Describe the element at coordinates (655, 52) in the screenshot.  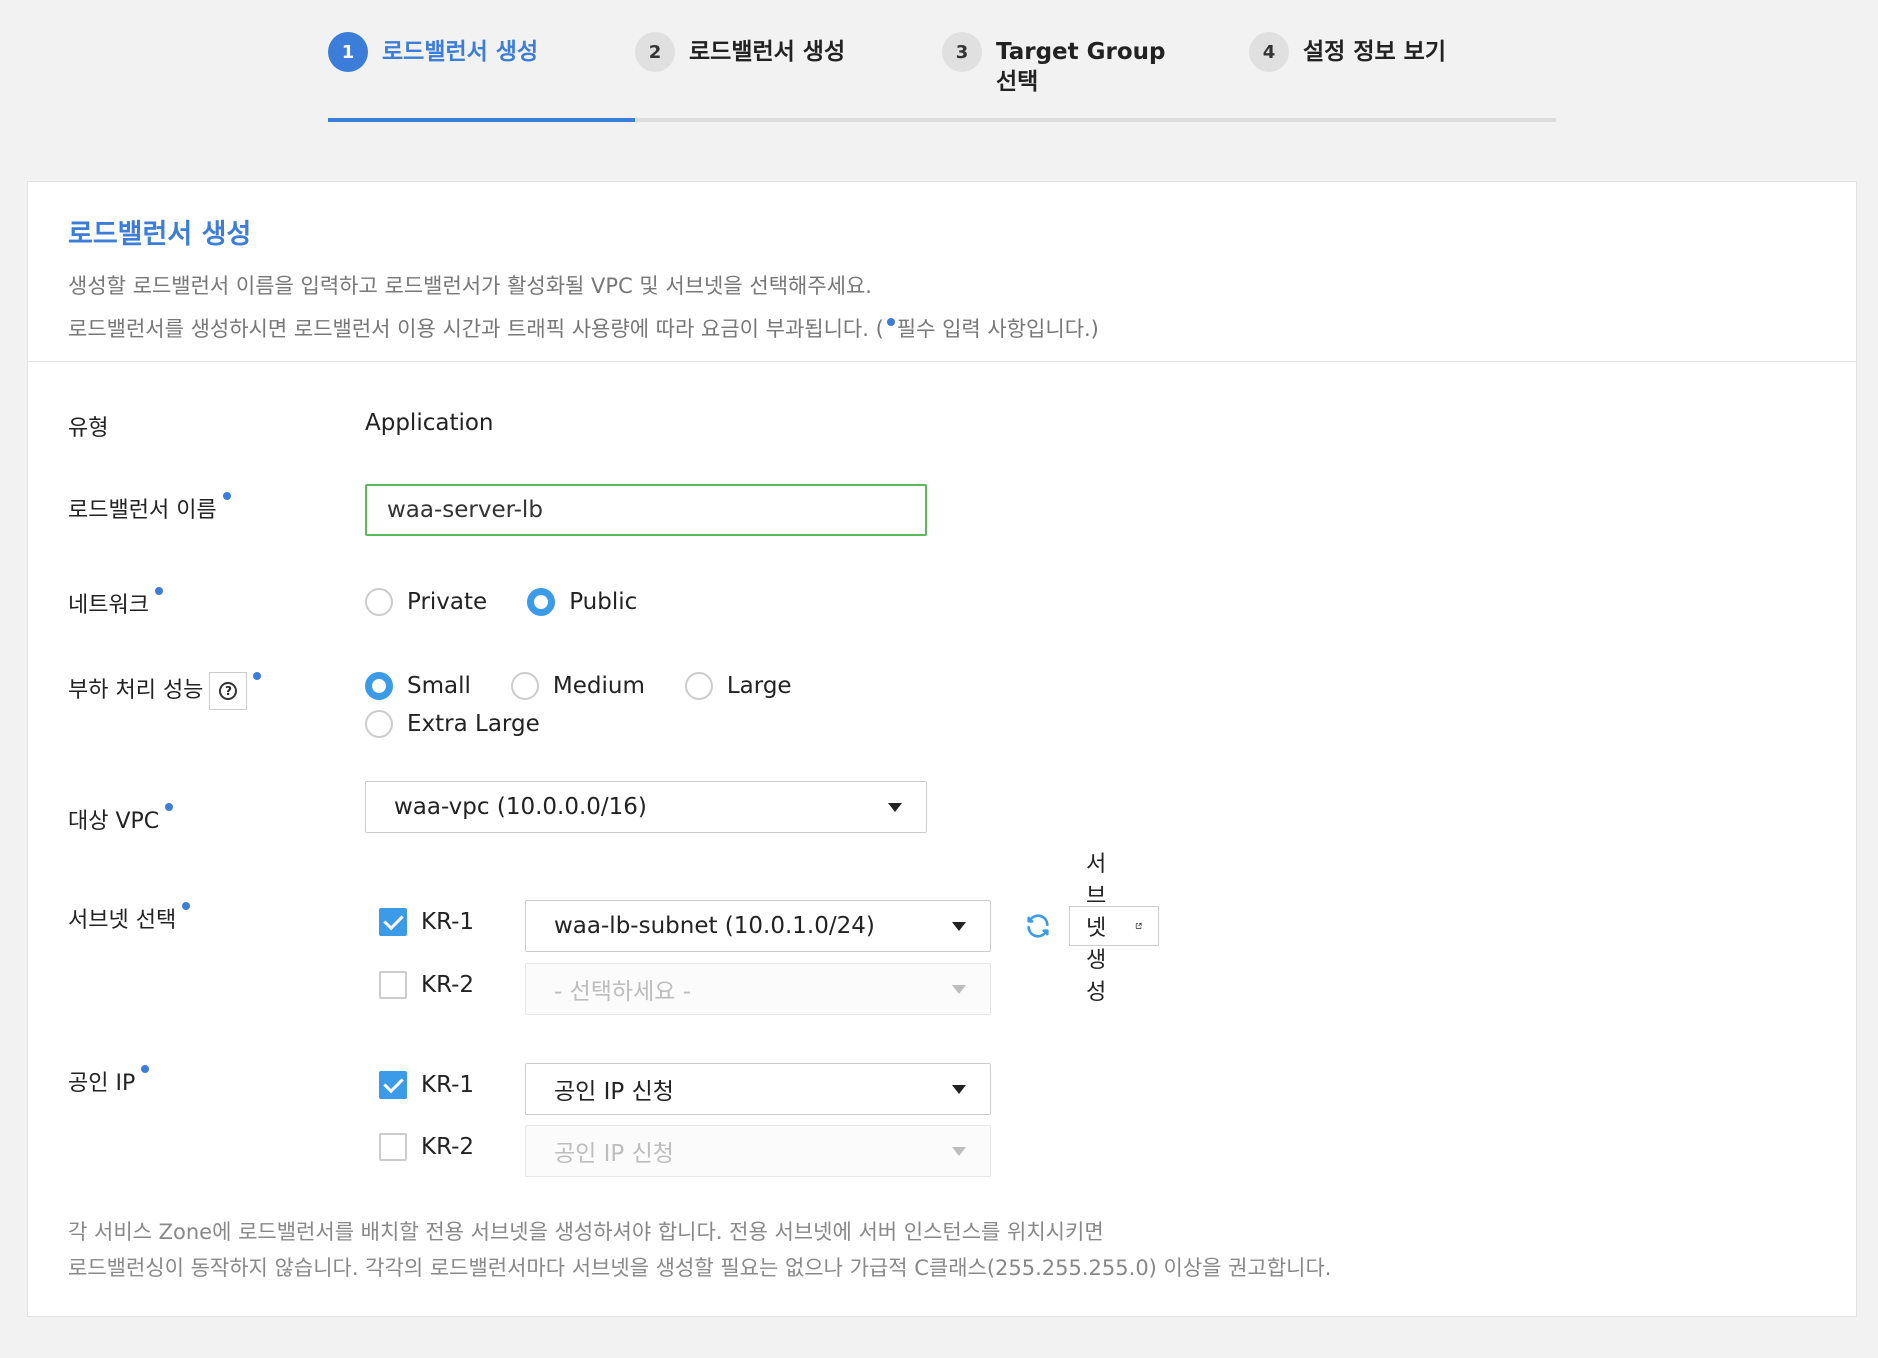
I see `step-number: 2` at that location.